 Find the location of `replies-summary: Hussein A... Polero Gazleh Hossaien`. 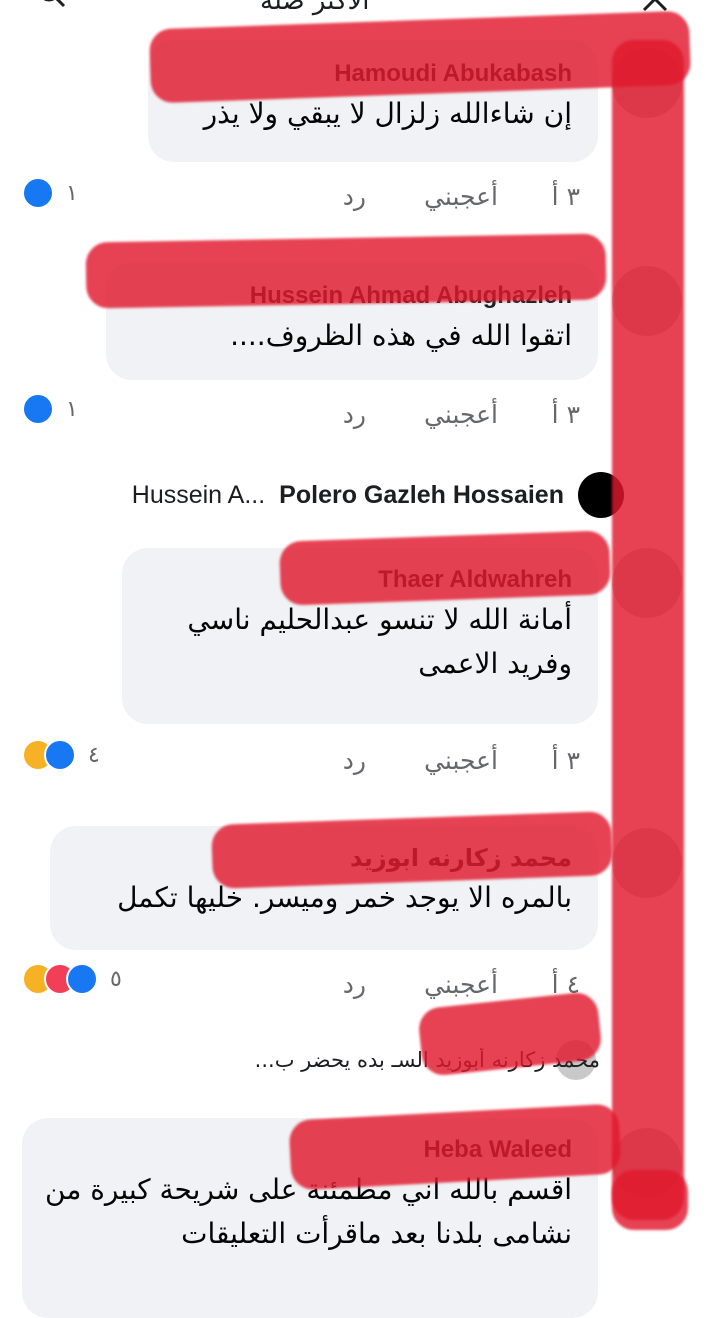

replies-summary: Hussein A... Polero Gazleh Hossaien is located at coordinates (324, 495).